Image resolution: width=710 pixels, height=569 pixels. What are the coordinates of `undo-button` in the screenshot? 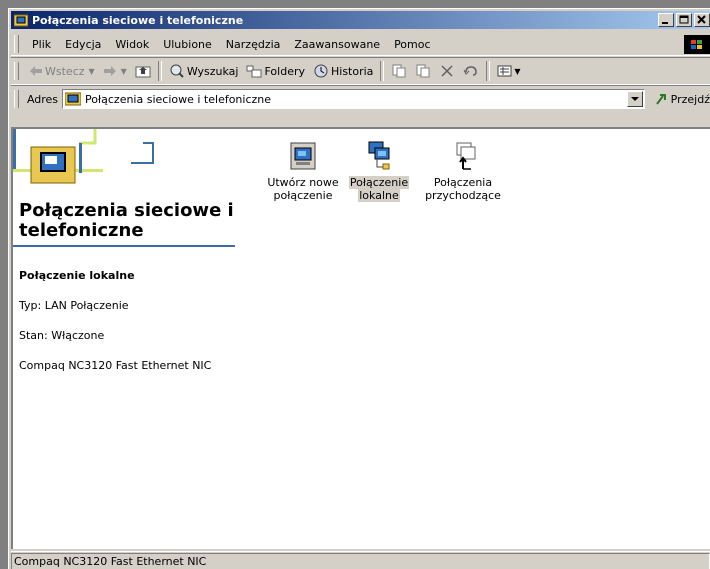 It's located at (471, 71).